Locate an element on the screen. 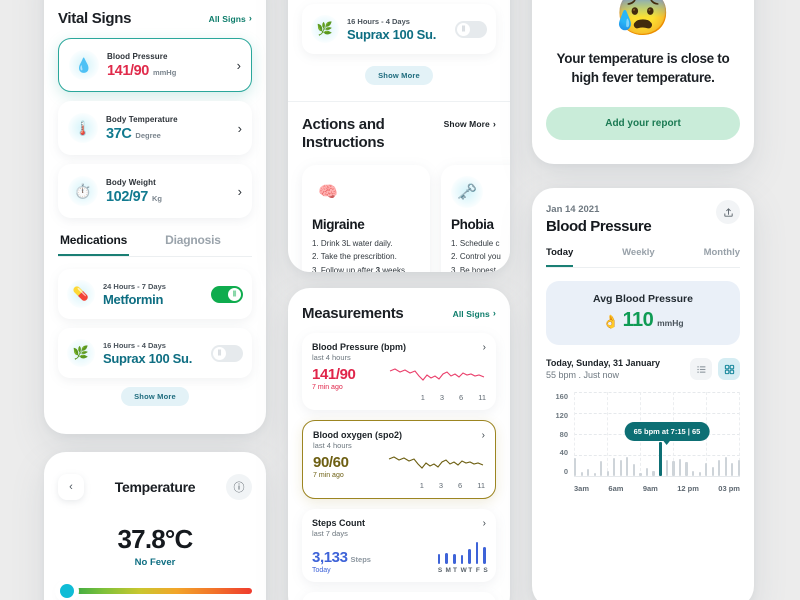 The width and height of the screenshot is (800, 600). action-card-title: Migraine is located at coordinates (338, 224).